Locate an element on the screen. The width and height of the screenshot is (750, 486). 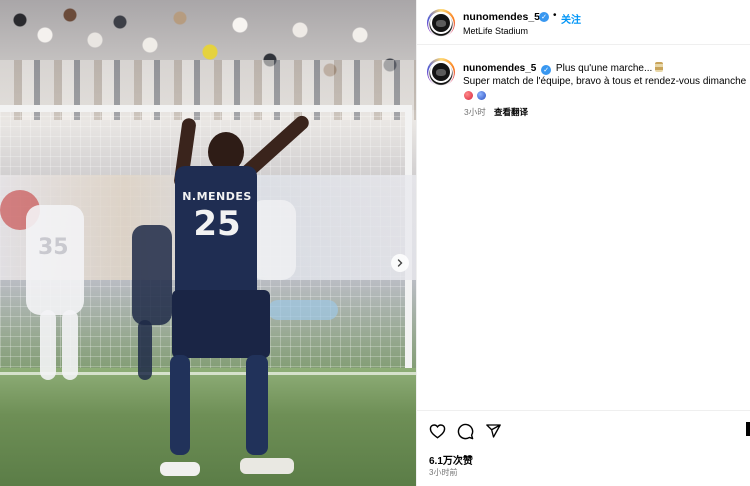
player-shorts is located at coordinates (221, 324).